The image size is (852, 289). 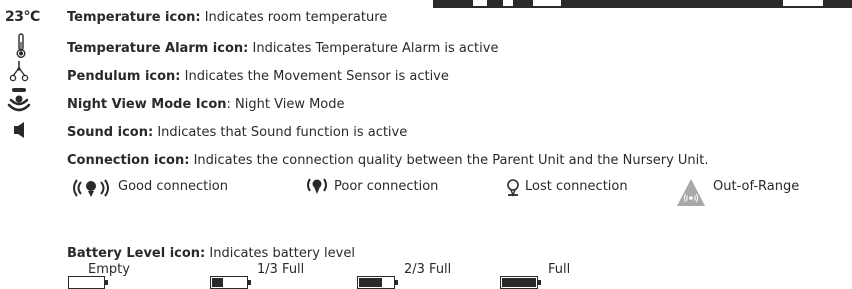 What do you see at coordinates (576, 186) in the screenshot?
I see `lost-connection-label: Lost connection` at bounding box center [576, 186].